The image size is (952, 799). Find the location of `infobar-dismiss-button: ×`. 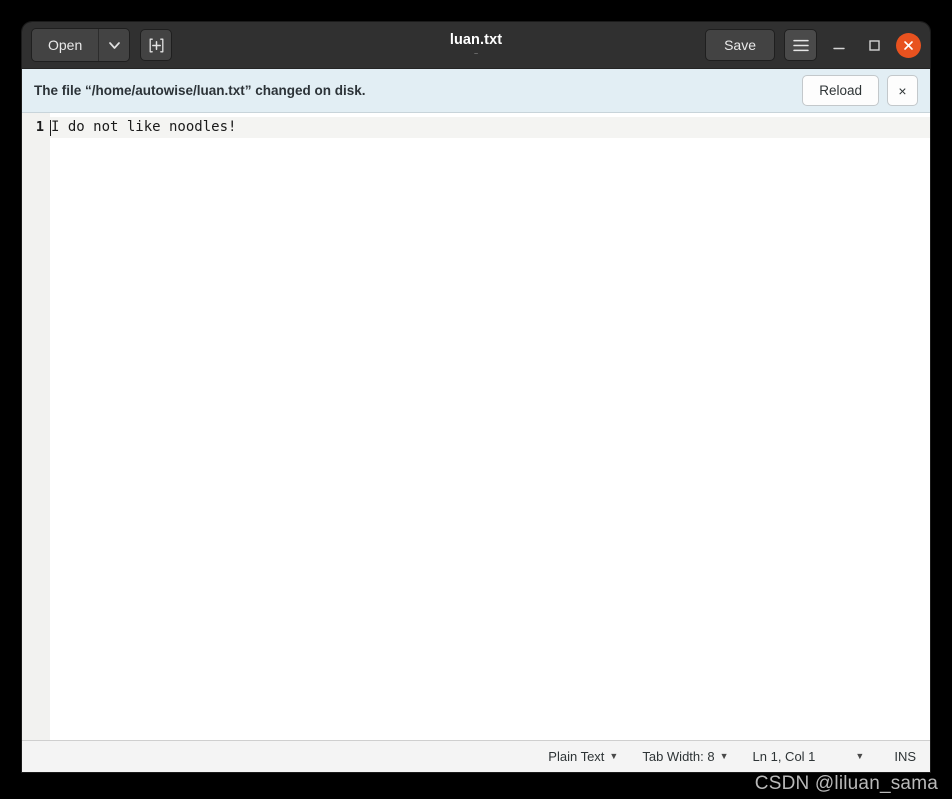

infobar-dismiss-button: × is located at coordinates (902, 90).